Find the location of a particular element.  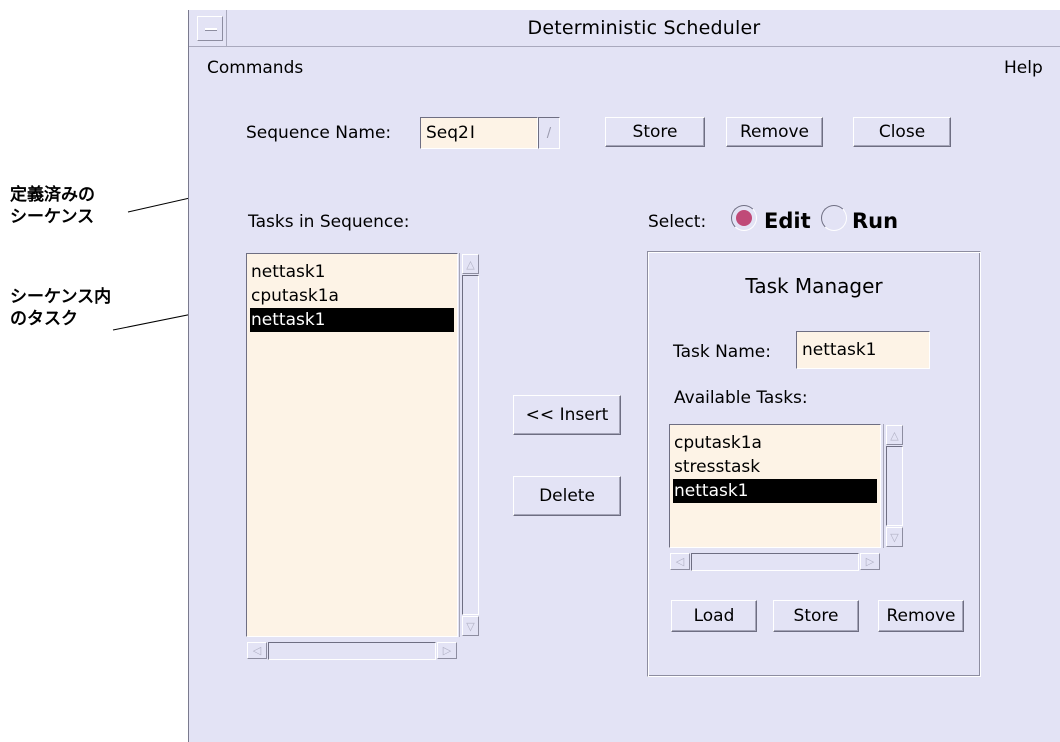

task-name-value: nettask1 is located at coordinates (839, 350).